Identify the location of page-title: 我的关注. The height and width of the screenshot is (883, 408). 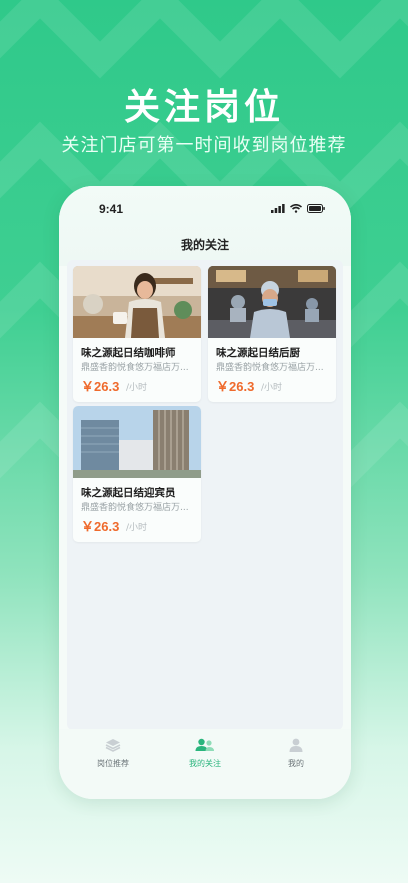
(204, 245).